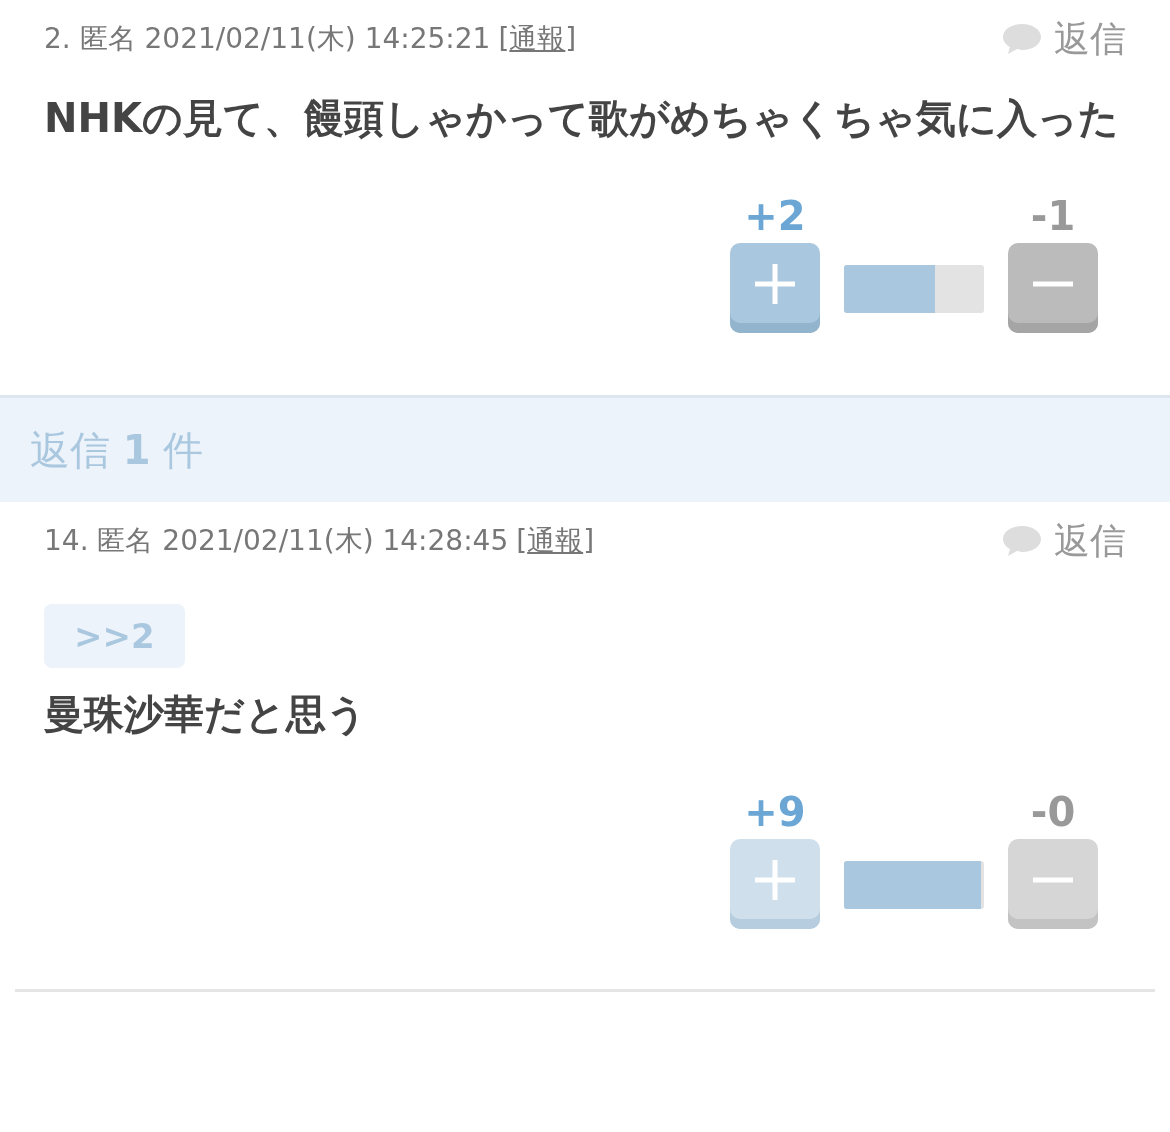 This screenshot has width=1170, height=1132. Describe the element at coordinates (267, 39) in the screenshot. I see `comment-meta: 2. 匿名 2021/02/11(木) 14:25:21` at that location.